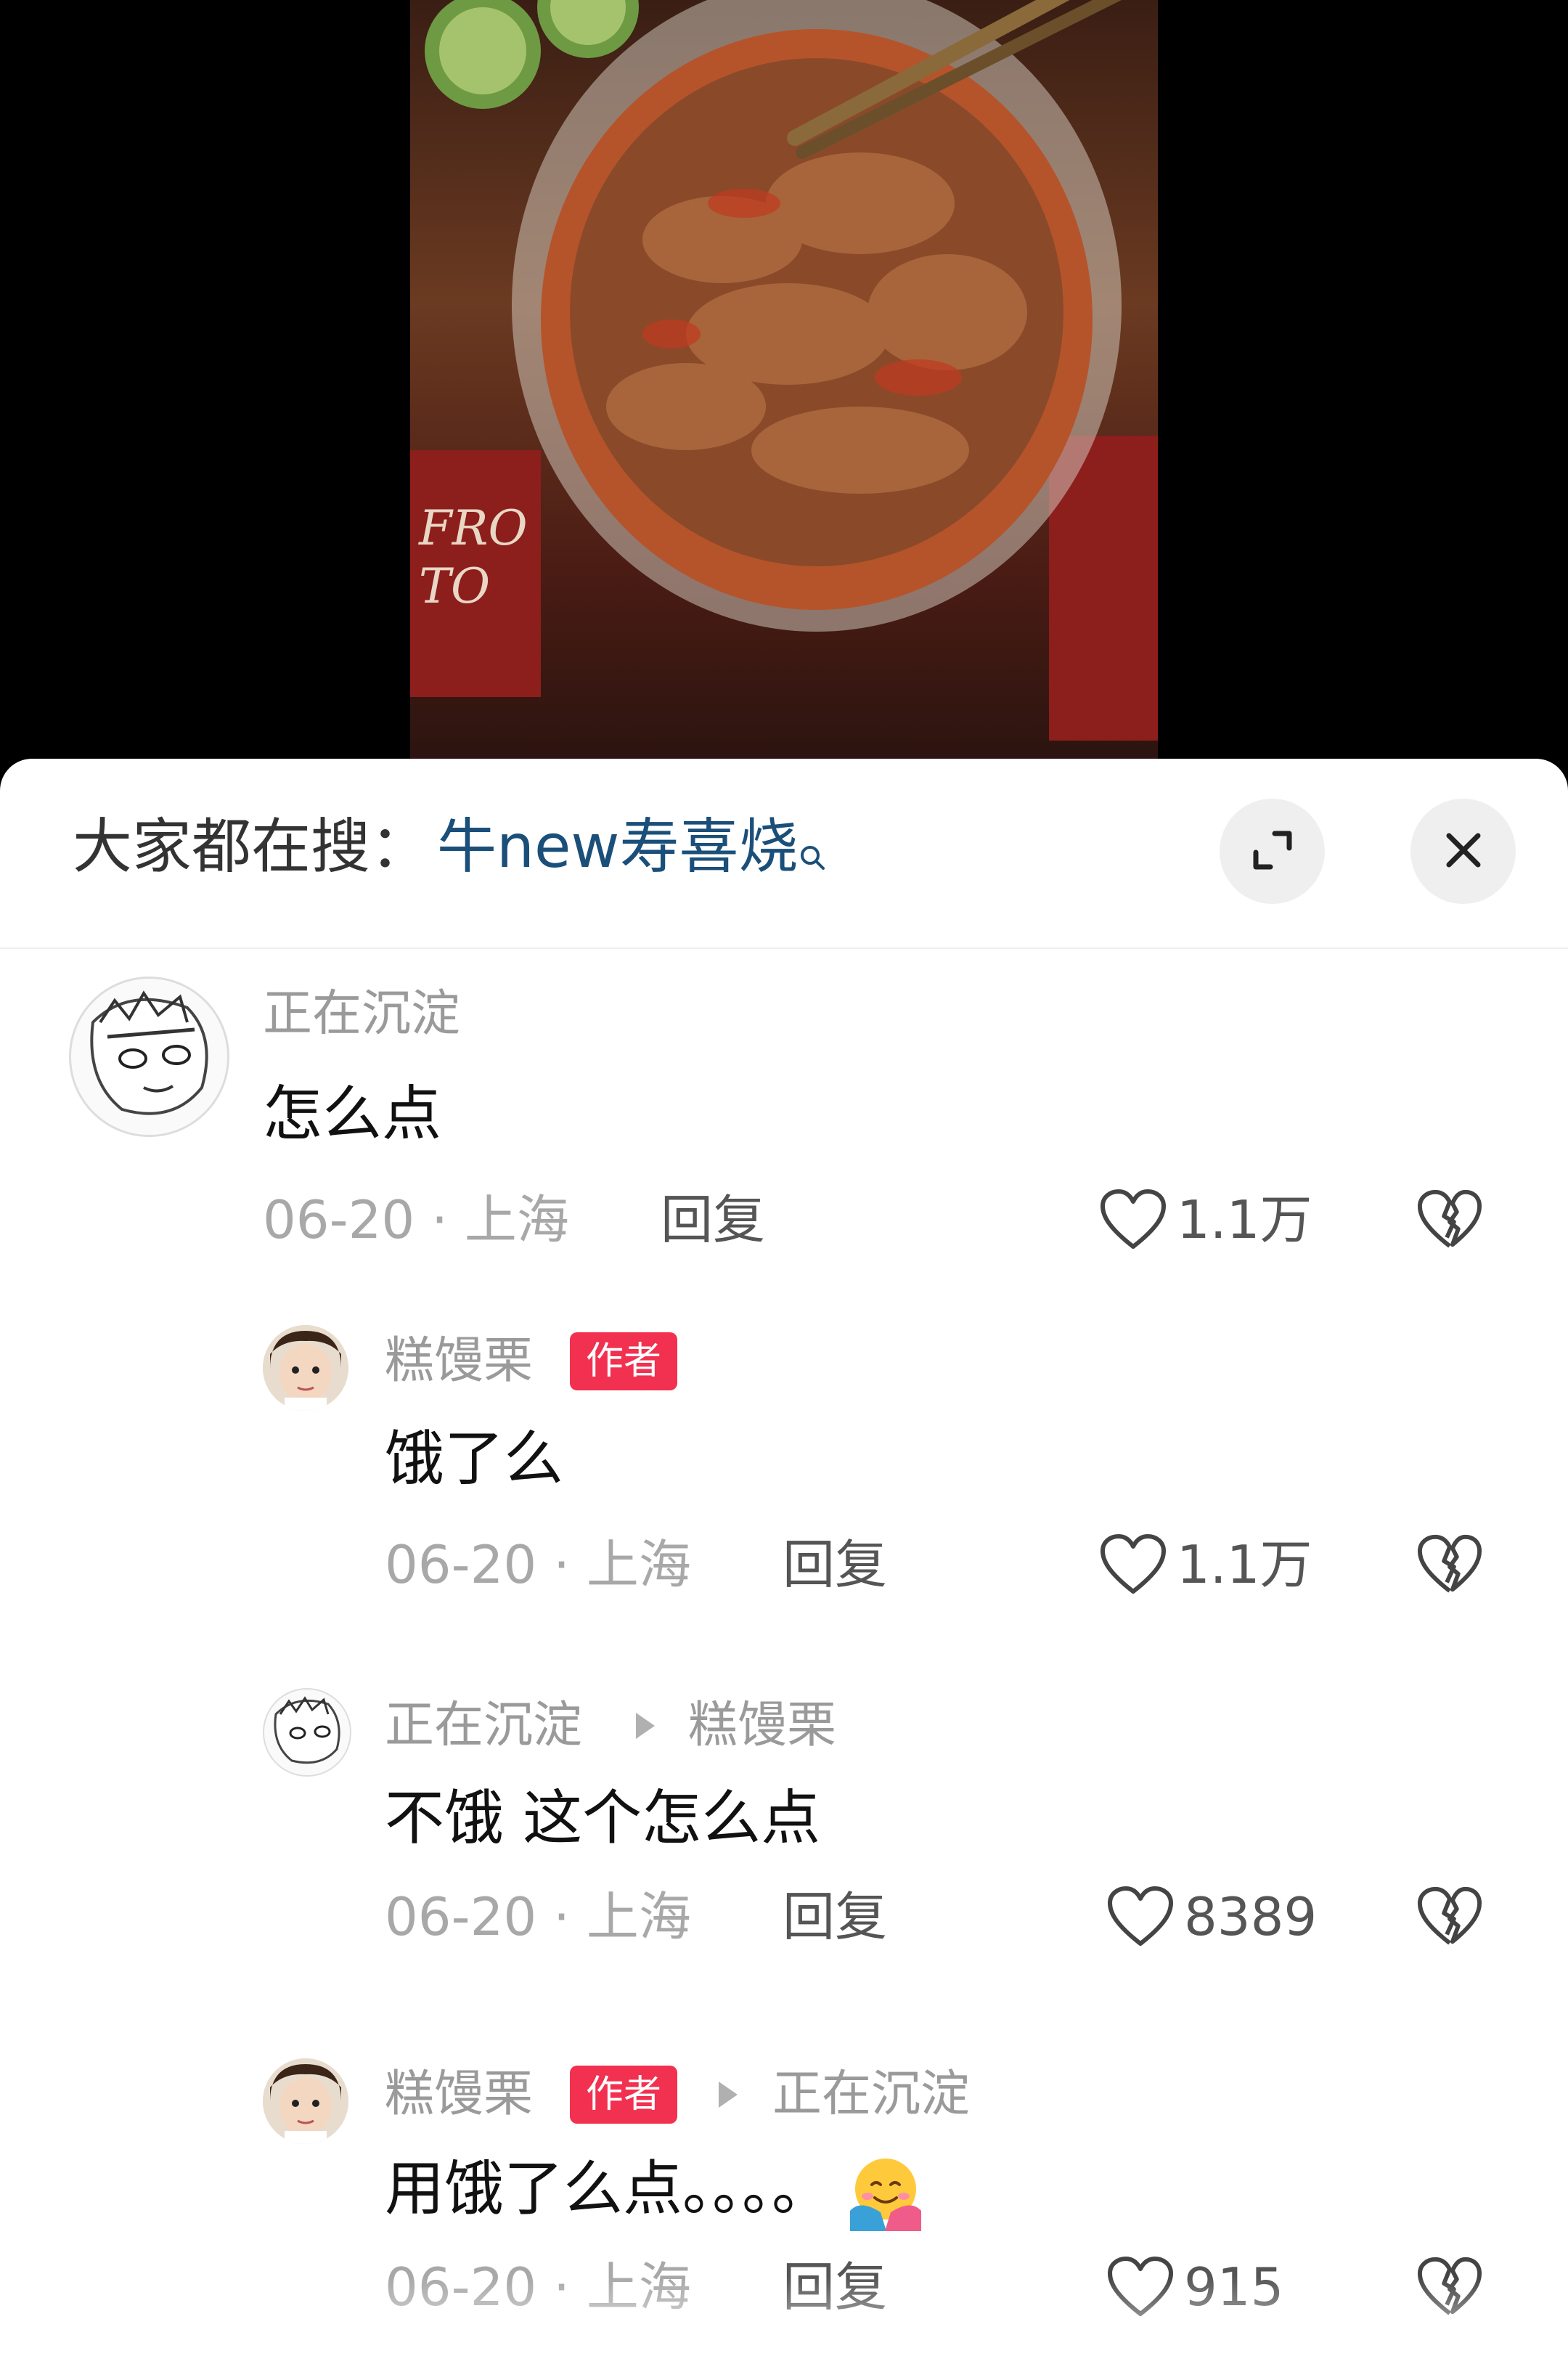 The image size is (1568, 2364). What do you see at coordinates (252, 846) in the screenshot?
I see `trending-search-label: 大家都在搜：` at bounding box center [252, 846].